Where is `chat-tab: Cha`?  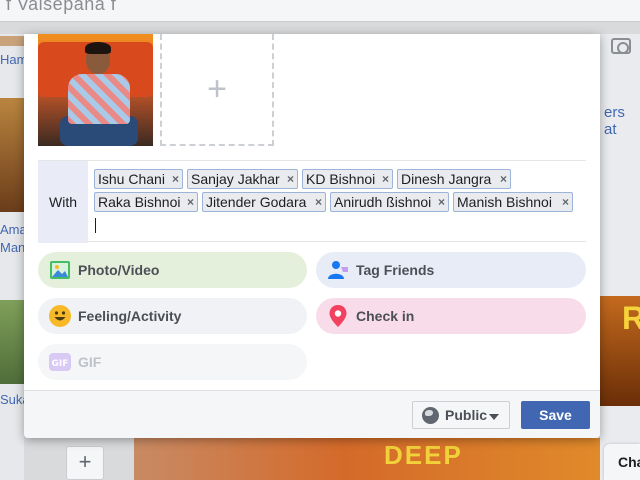
chat-tab: Cha is located at coordinates (622, 462).